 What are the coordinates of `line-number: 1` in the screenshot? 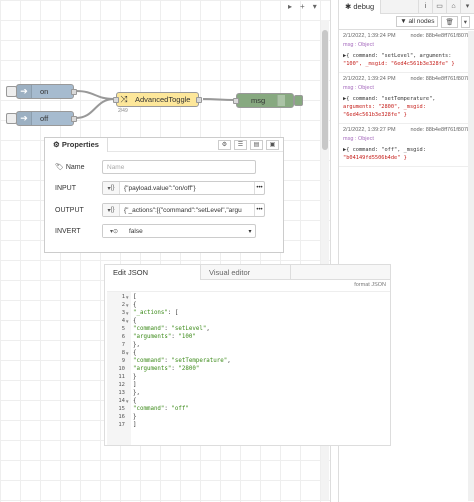 It's located at (123, 297).